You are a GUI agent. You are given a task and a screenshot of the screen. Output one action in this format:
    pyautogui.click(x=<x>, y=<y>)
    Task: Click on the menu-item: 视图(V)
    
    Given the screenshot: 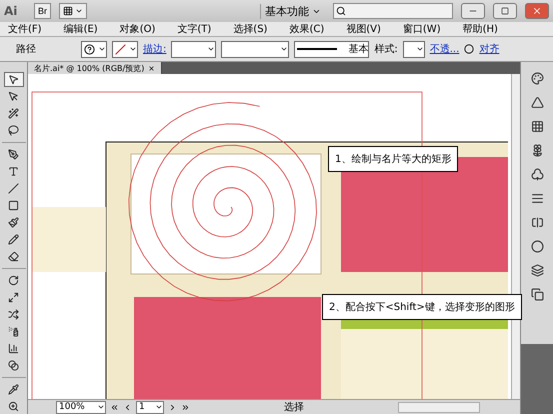 What is the action you would take?
    pyautogui.click(x=363, y=29)
    